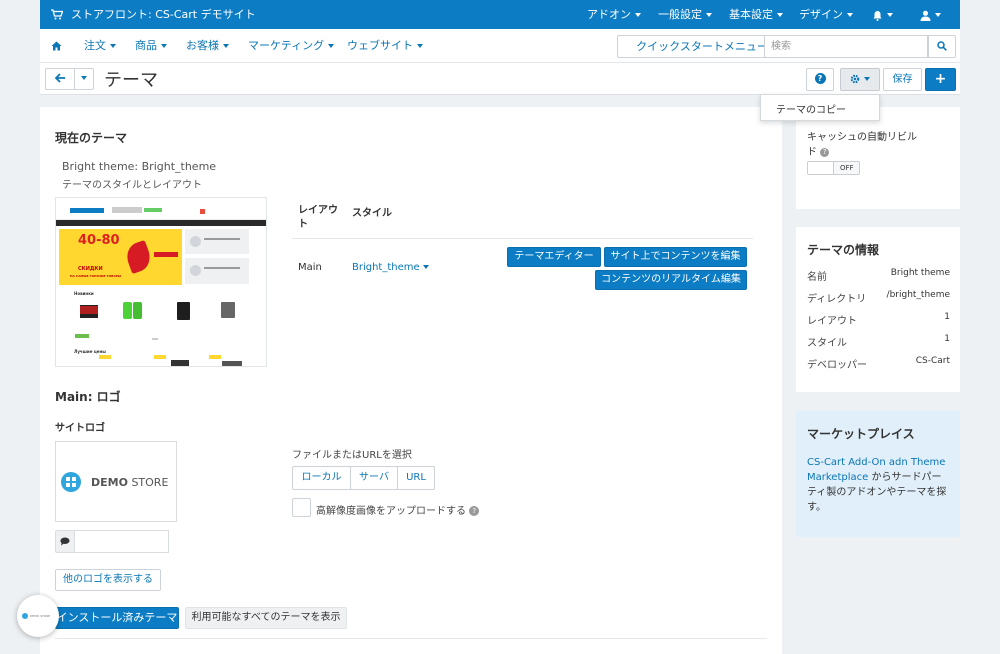 The width and height of the screenshot is (1000, 654). I want to click on style-value-link: Bright_theme, so click(390, 267).